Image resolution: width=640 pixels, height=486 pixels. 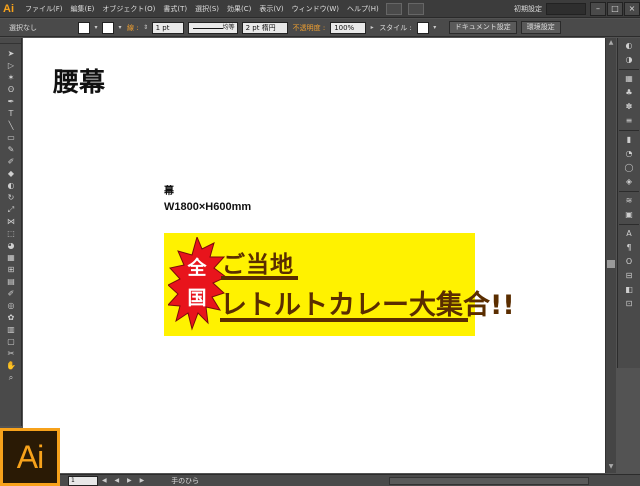 I want to click on graph-icon: ▥, so click(x=11, y=330).